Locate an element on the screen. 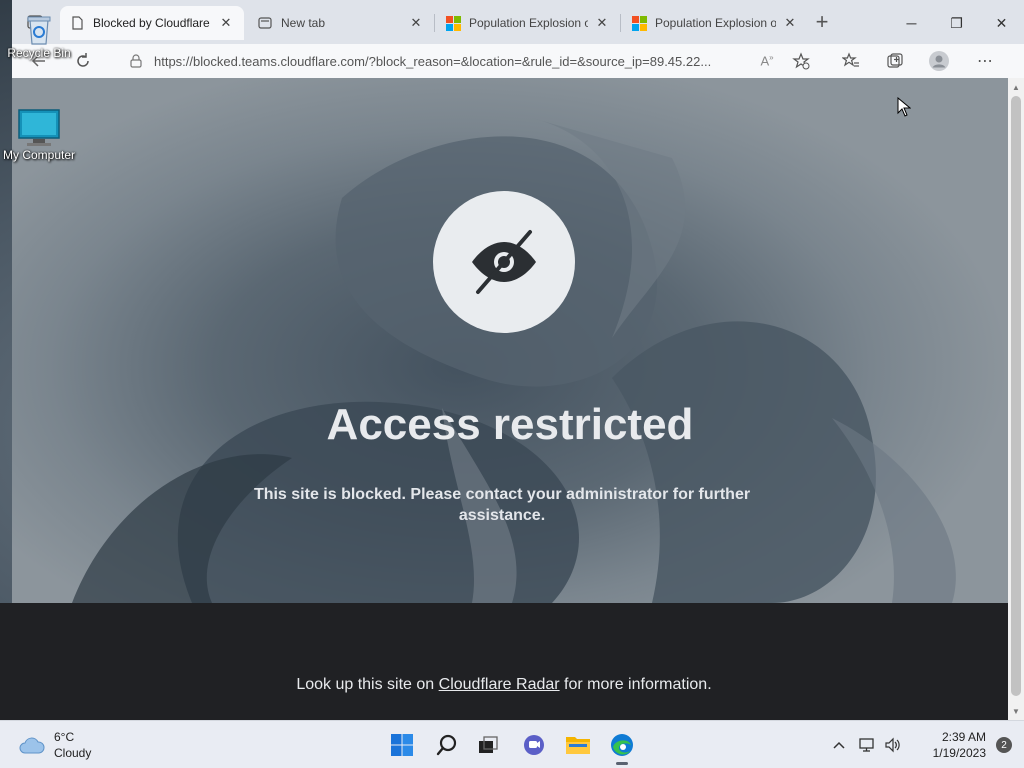  cloudflare-radar-link: Cloudflare Radar is located at coordinates (499, 684).